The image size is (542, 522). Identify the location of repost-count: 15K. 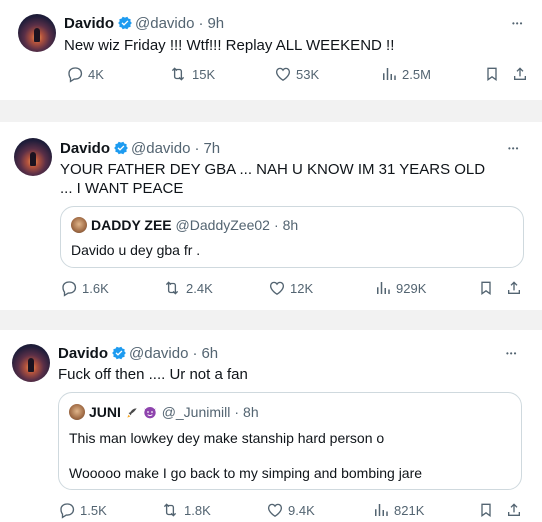
(204, 74).